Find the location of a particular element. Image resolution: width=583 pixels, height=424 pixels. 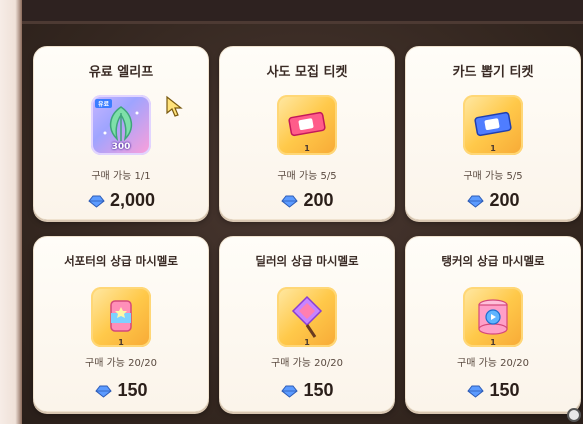

shop-item-card: 카드 뽑기 티켓 1 구매 가능 5/5 200 is located at coordinates (493, 133).